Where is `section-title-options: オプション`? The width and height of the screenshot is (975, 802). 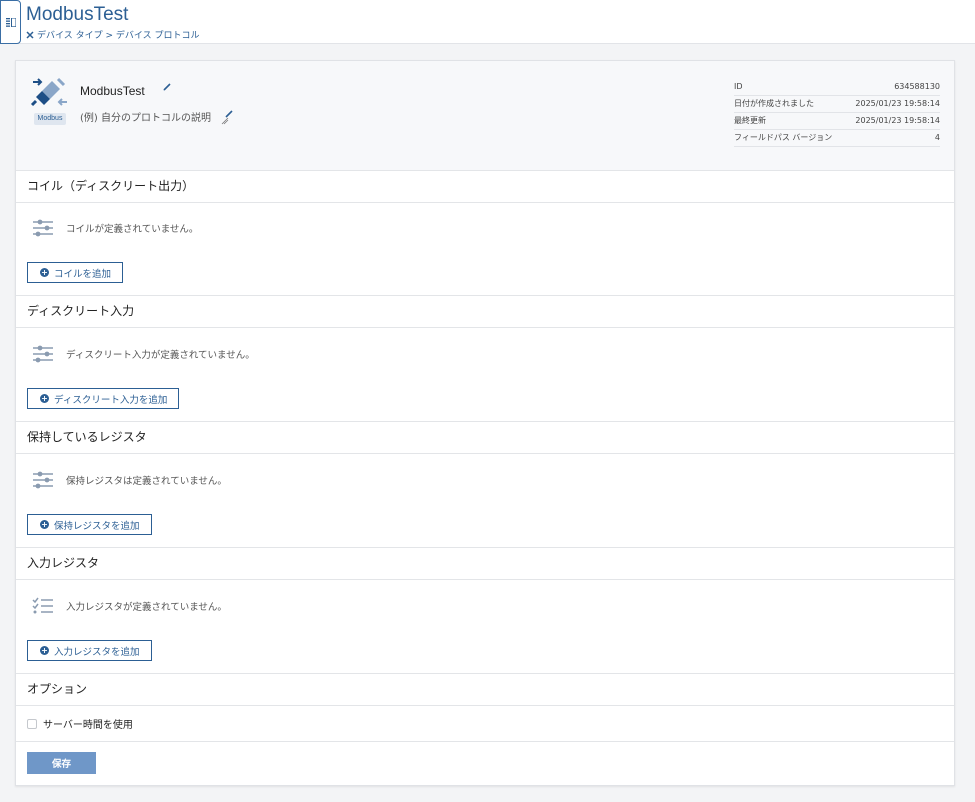 section-title-options: オプション is located at coordinates (485, 690).